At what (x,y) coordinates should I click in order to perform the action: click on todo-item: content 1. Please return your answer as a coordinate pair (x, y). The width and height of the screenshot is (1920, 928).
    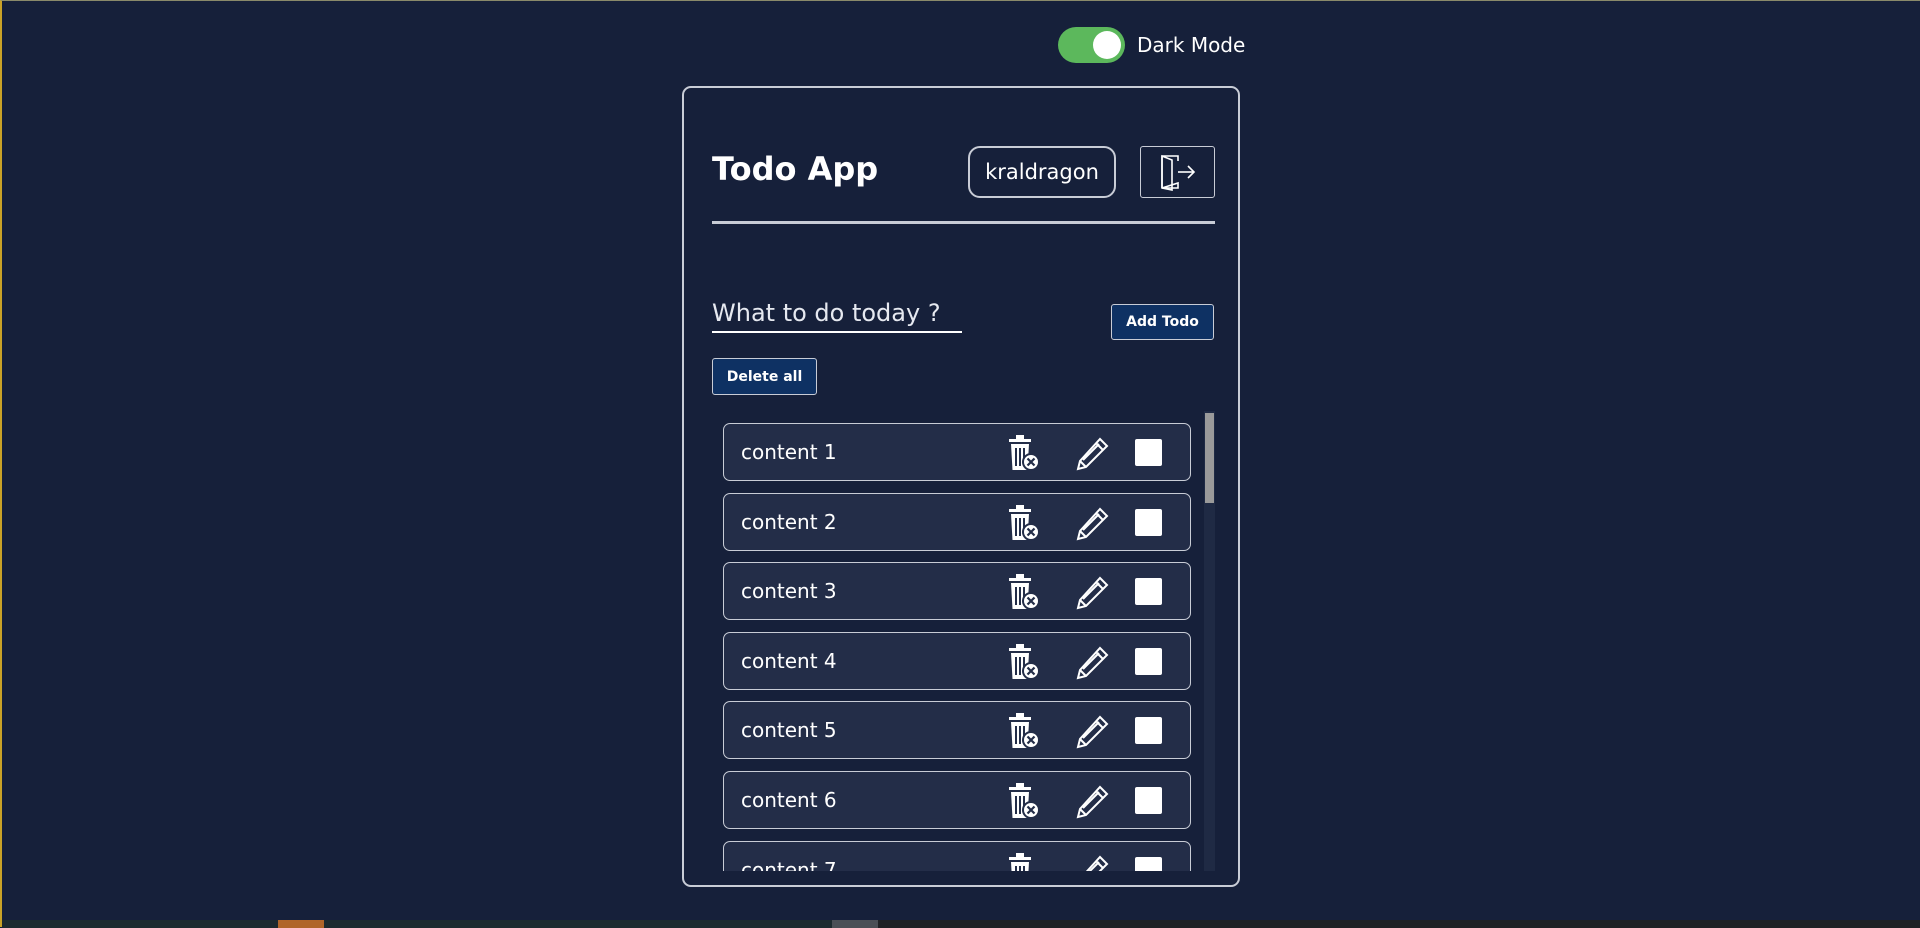
    Looking at the image, I should click on (957, 452).